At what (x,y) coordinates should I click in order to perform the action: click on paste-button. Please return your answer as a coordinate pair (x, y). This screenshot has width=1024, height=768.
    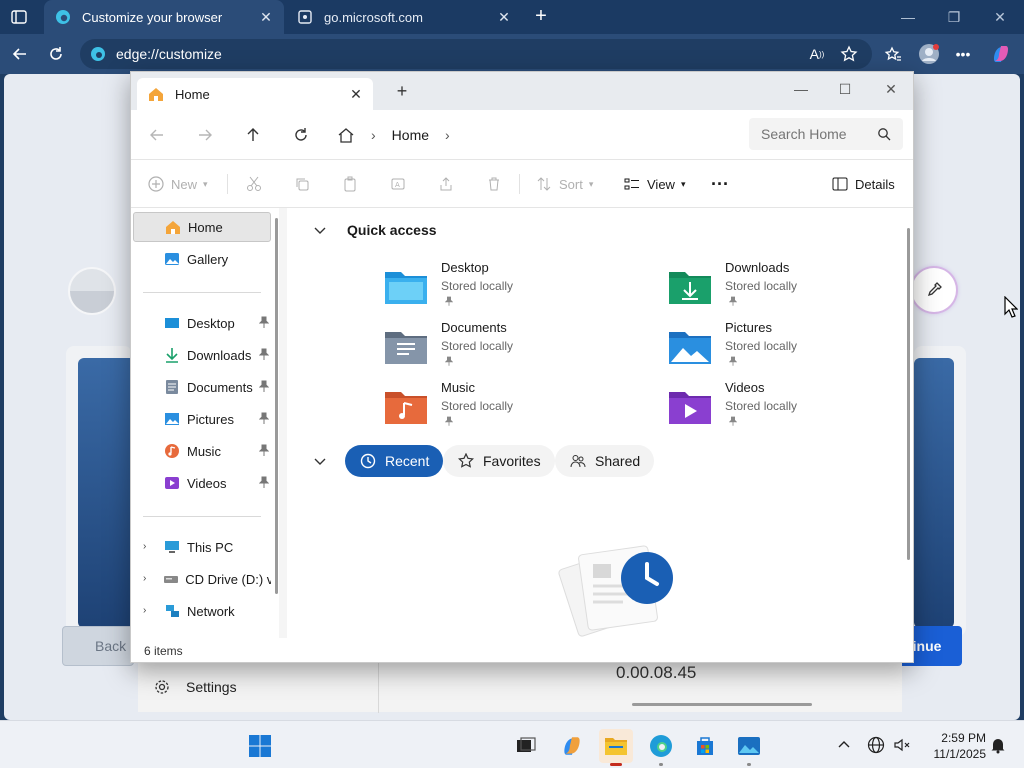
    Looking at the image, I should click on (353, 184).